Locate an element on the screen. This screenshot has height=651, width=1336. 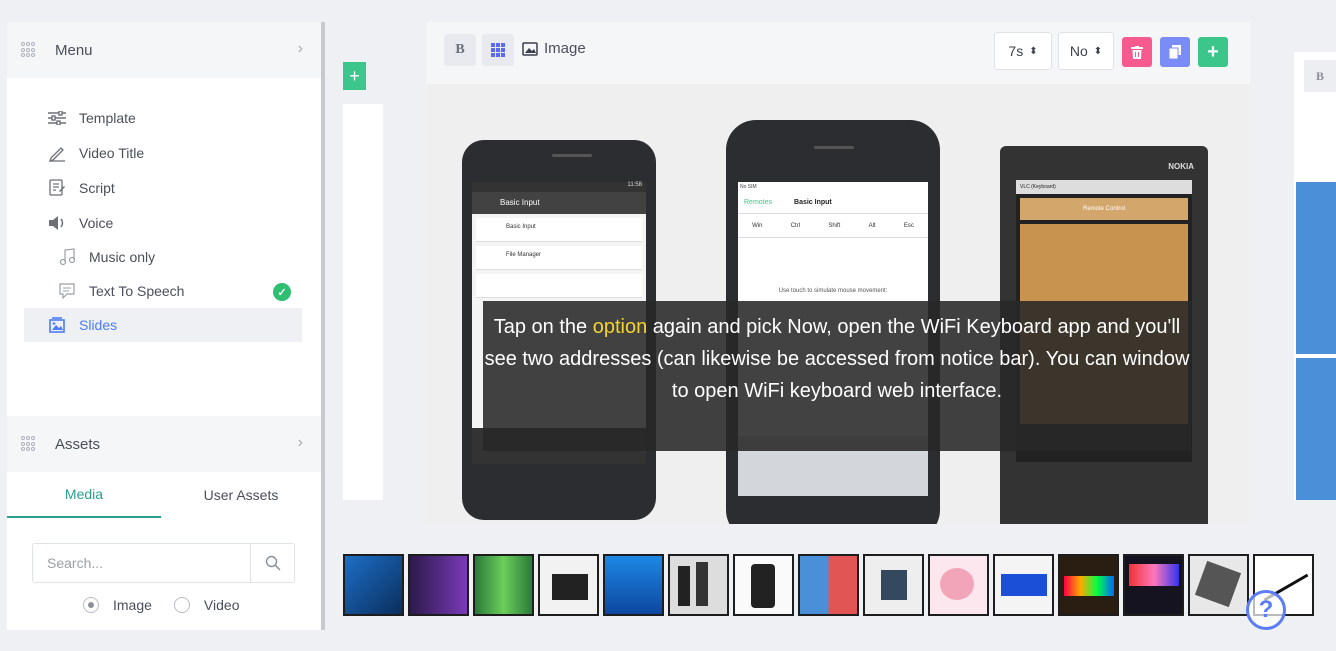
radio-label-image: Image is located at coordinates (132, 605).